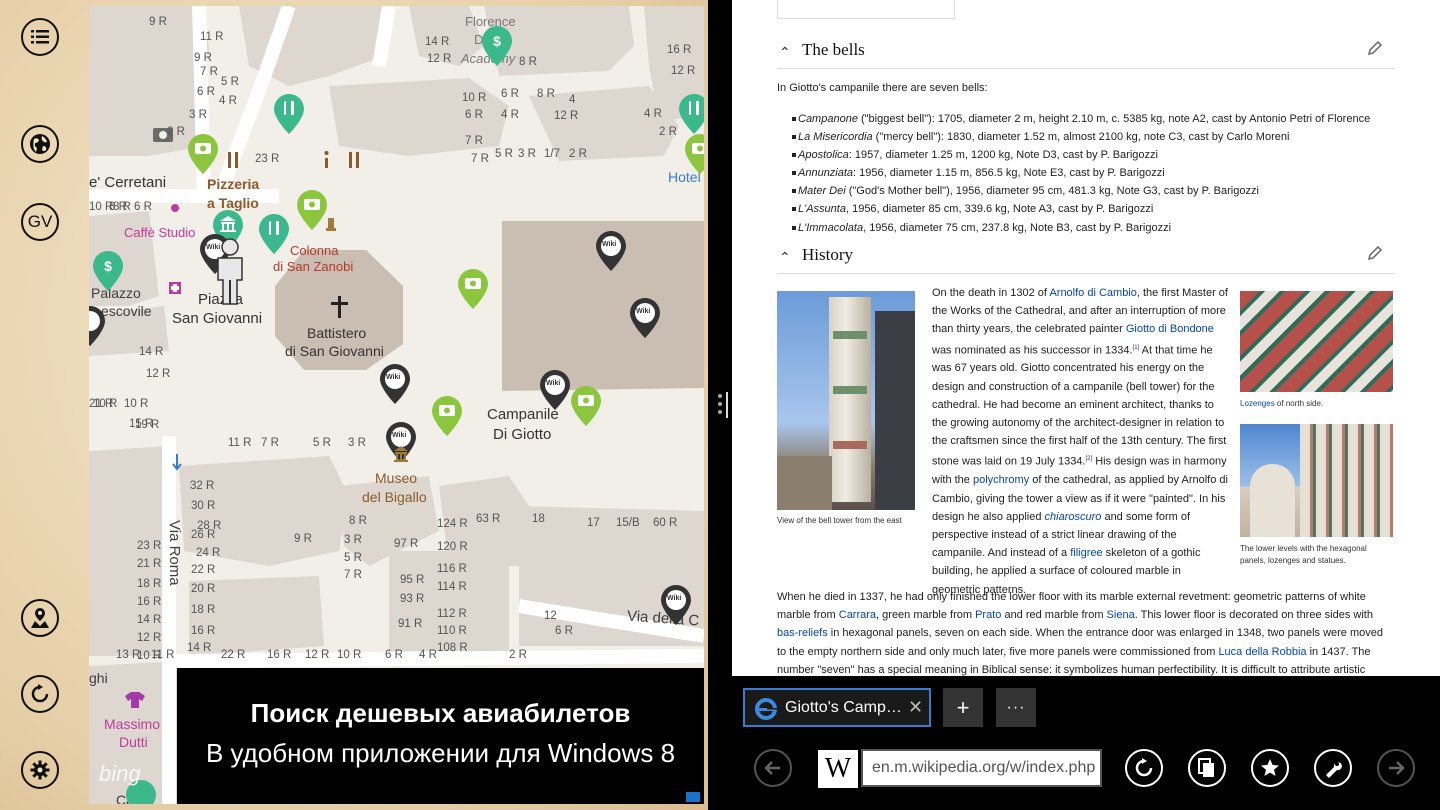  I want to click on new-tab-button: +, so click(963, 707).